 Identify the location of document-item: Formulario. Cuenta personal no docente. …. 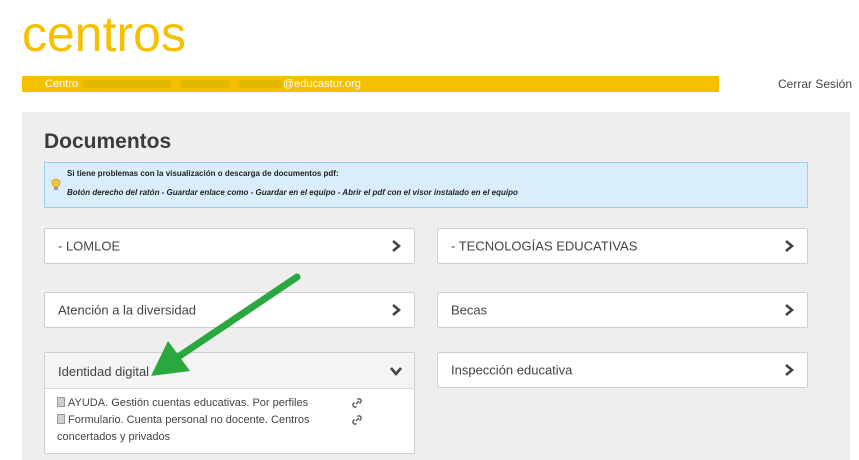
(197, 429).